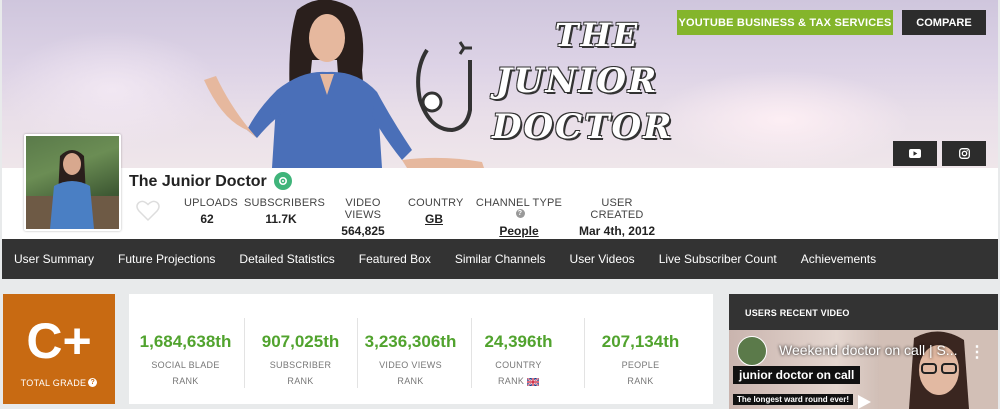 Image resolution: width=1000 pixels, height=409 pixels. I want to click on rank-country: 24,396th COUNTRY RANK, so click(518, 349).